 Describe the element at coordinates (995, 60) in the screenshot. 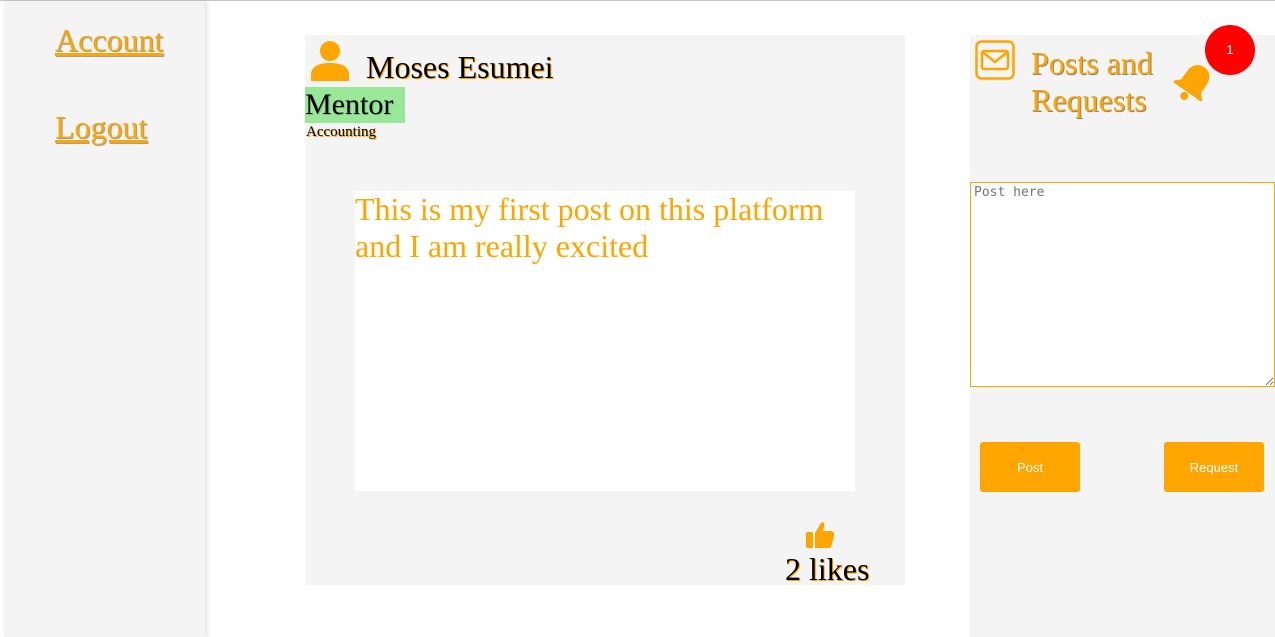

I see `envelope-icon` at that location.